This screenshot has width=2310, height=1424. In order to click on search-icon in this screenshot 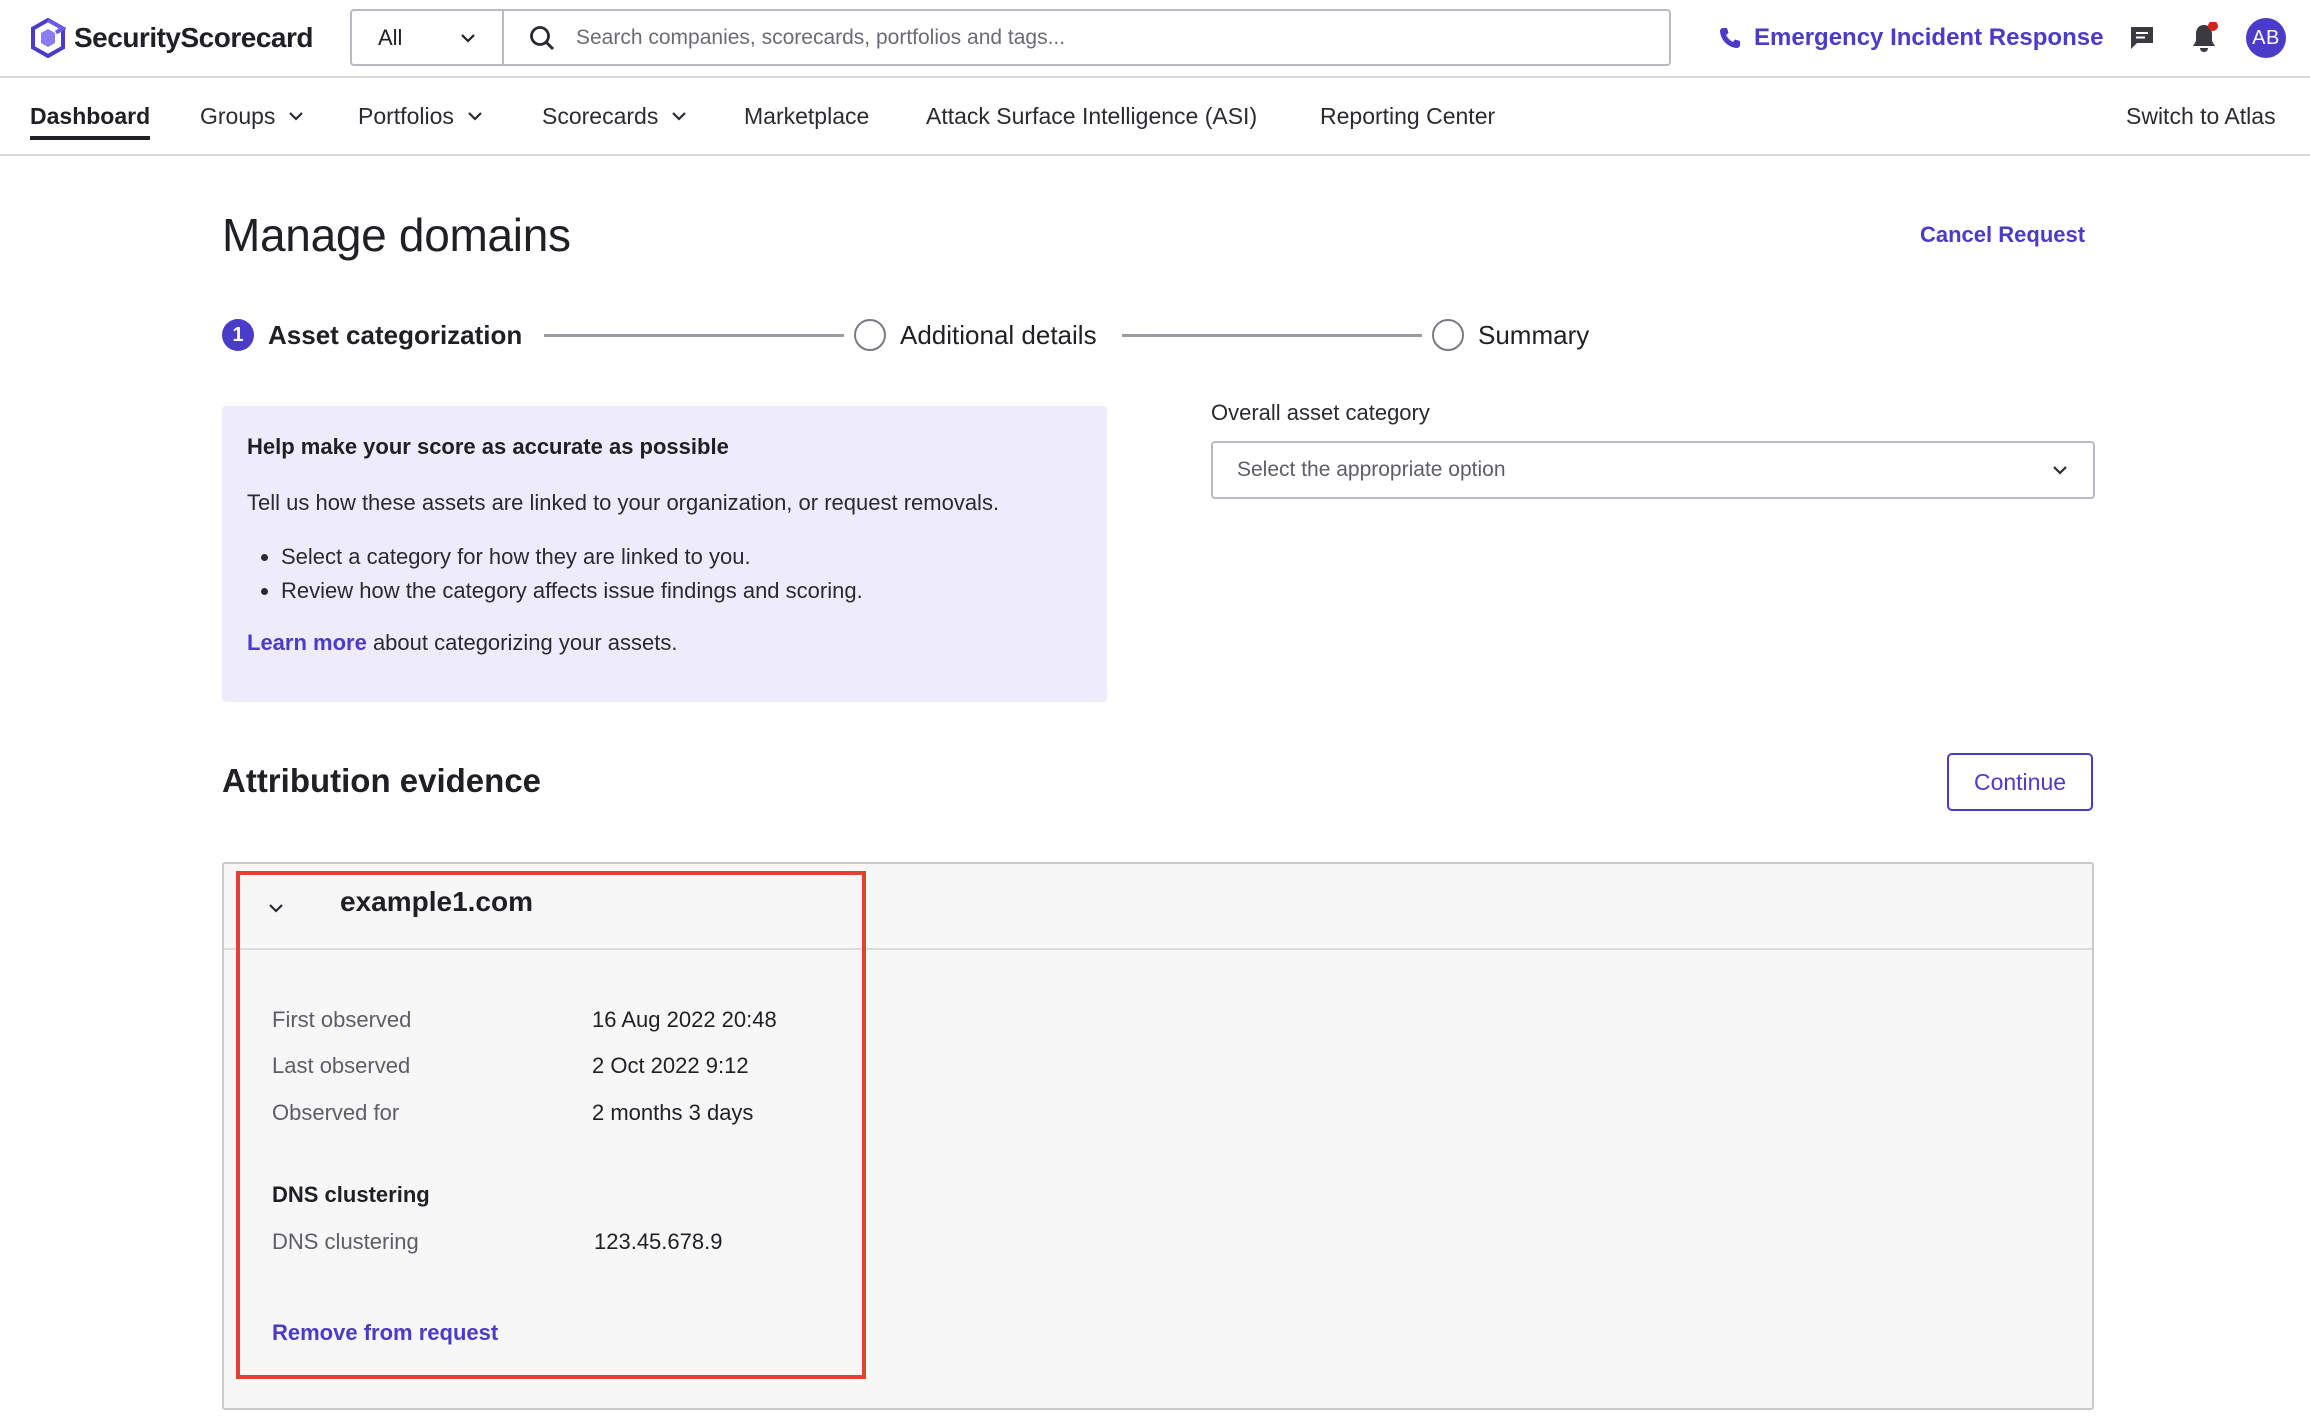, I will do `click(542, 37)`.